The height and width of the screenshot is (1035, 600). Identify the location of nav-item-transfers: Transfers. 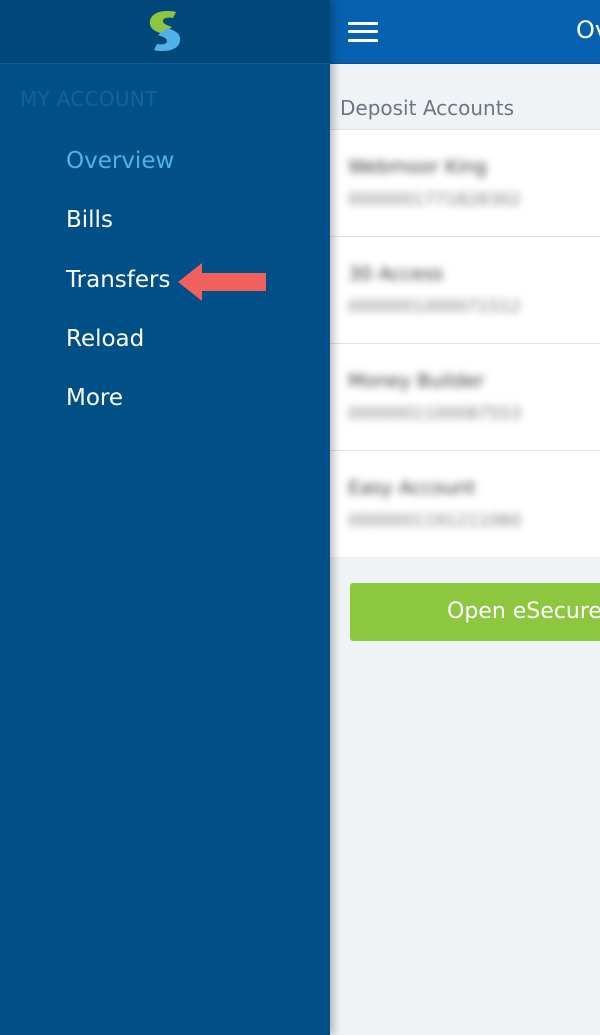
(118, 280).